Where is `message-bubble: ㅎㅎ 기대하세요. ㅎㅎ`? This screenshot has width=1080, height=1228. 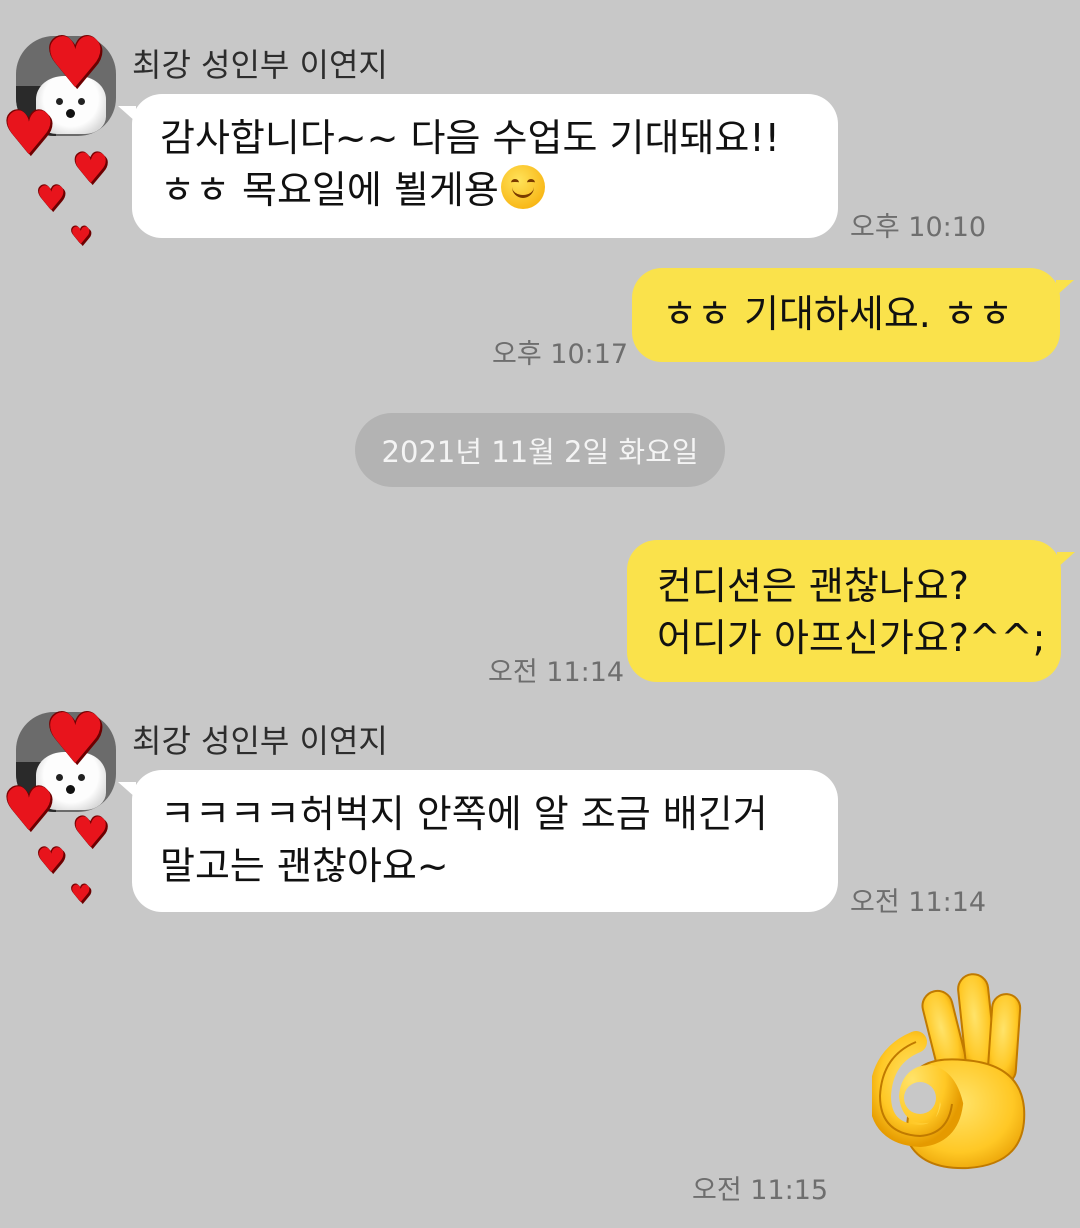
message-bubble: ㅎㅎ 기대하세요. ㅎㅎ is located at coordinates (853, 315).